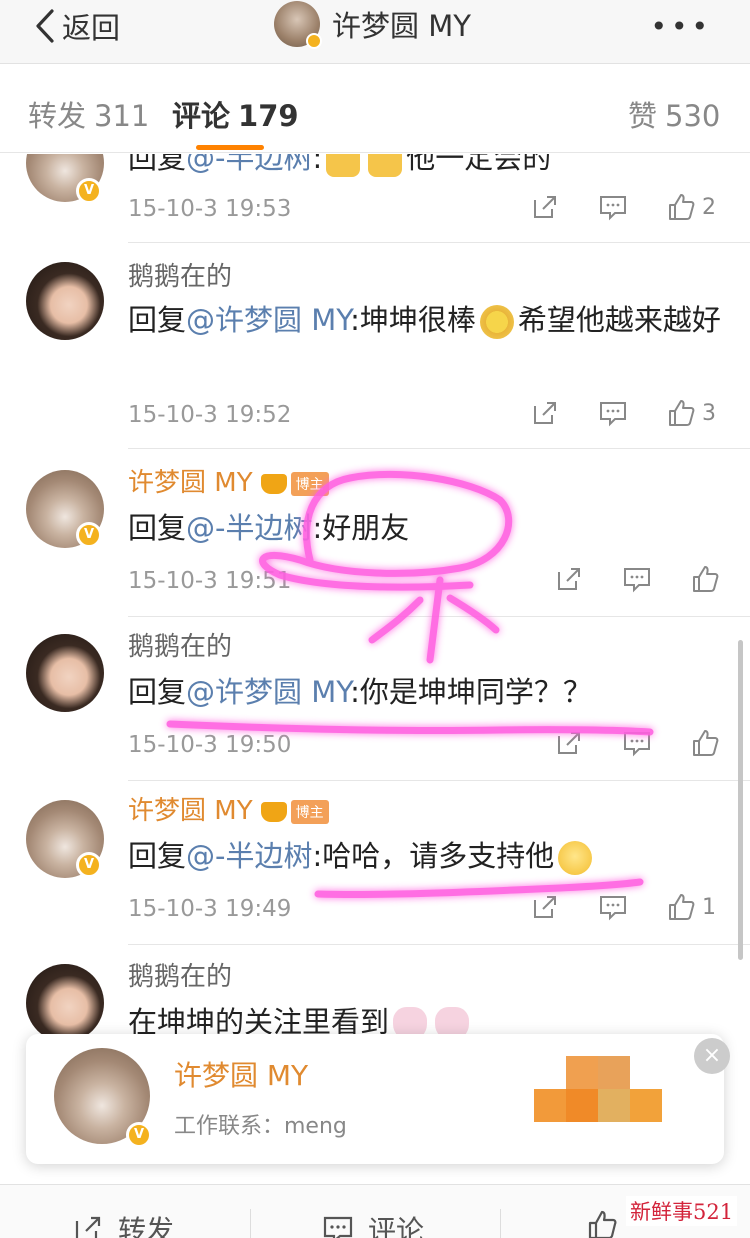  What do you see at coordinates (268, 116) in the screenshot?
I see `tab-count: 179` at bounding box center [268, 116].